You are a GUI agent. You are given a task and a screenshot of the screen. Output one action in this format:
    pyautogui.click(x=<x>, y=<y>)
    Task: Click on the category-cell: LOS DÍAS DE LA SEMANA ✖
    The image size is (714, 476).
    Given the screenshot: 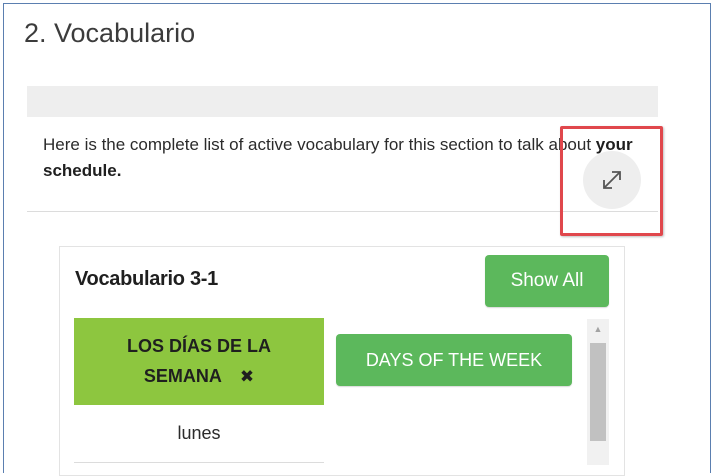 What is the action you would take?
    pyautogui.click(x=199, y=361)
    